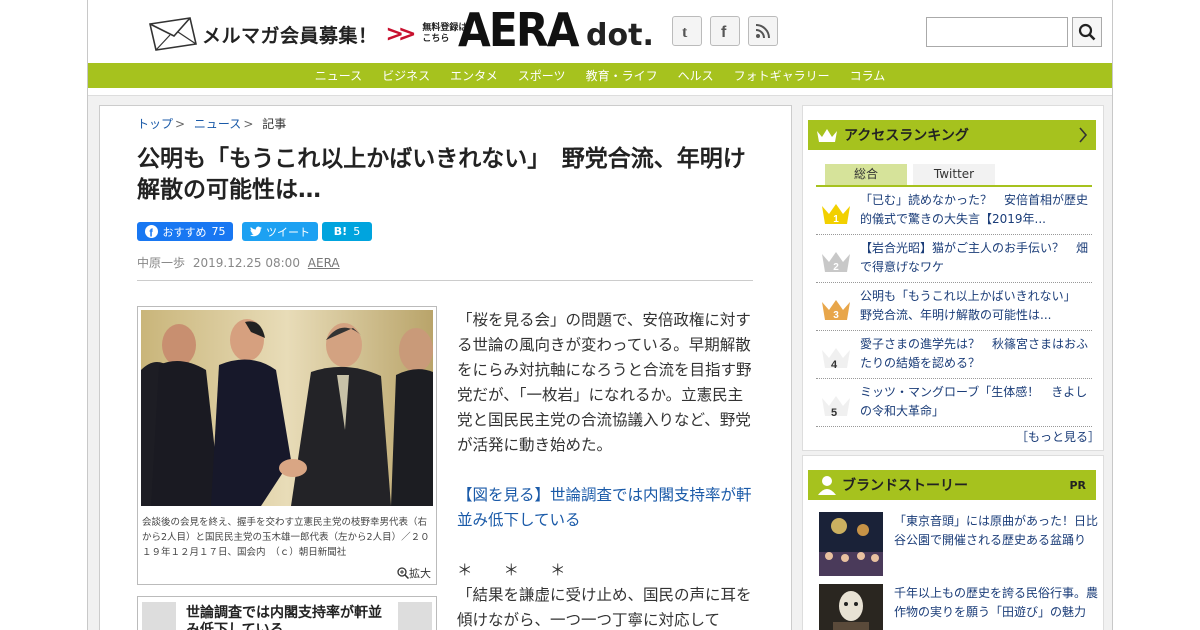  I want to click on article-byline: 中原一歩 2019.12.25 08:00 AERA, so click(238, 262).